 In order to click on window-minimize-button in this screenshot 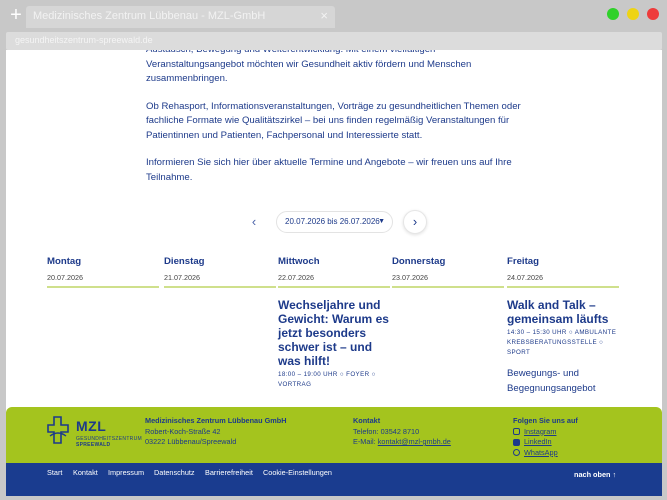, I will do `click(633, 14)`.